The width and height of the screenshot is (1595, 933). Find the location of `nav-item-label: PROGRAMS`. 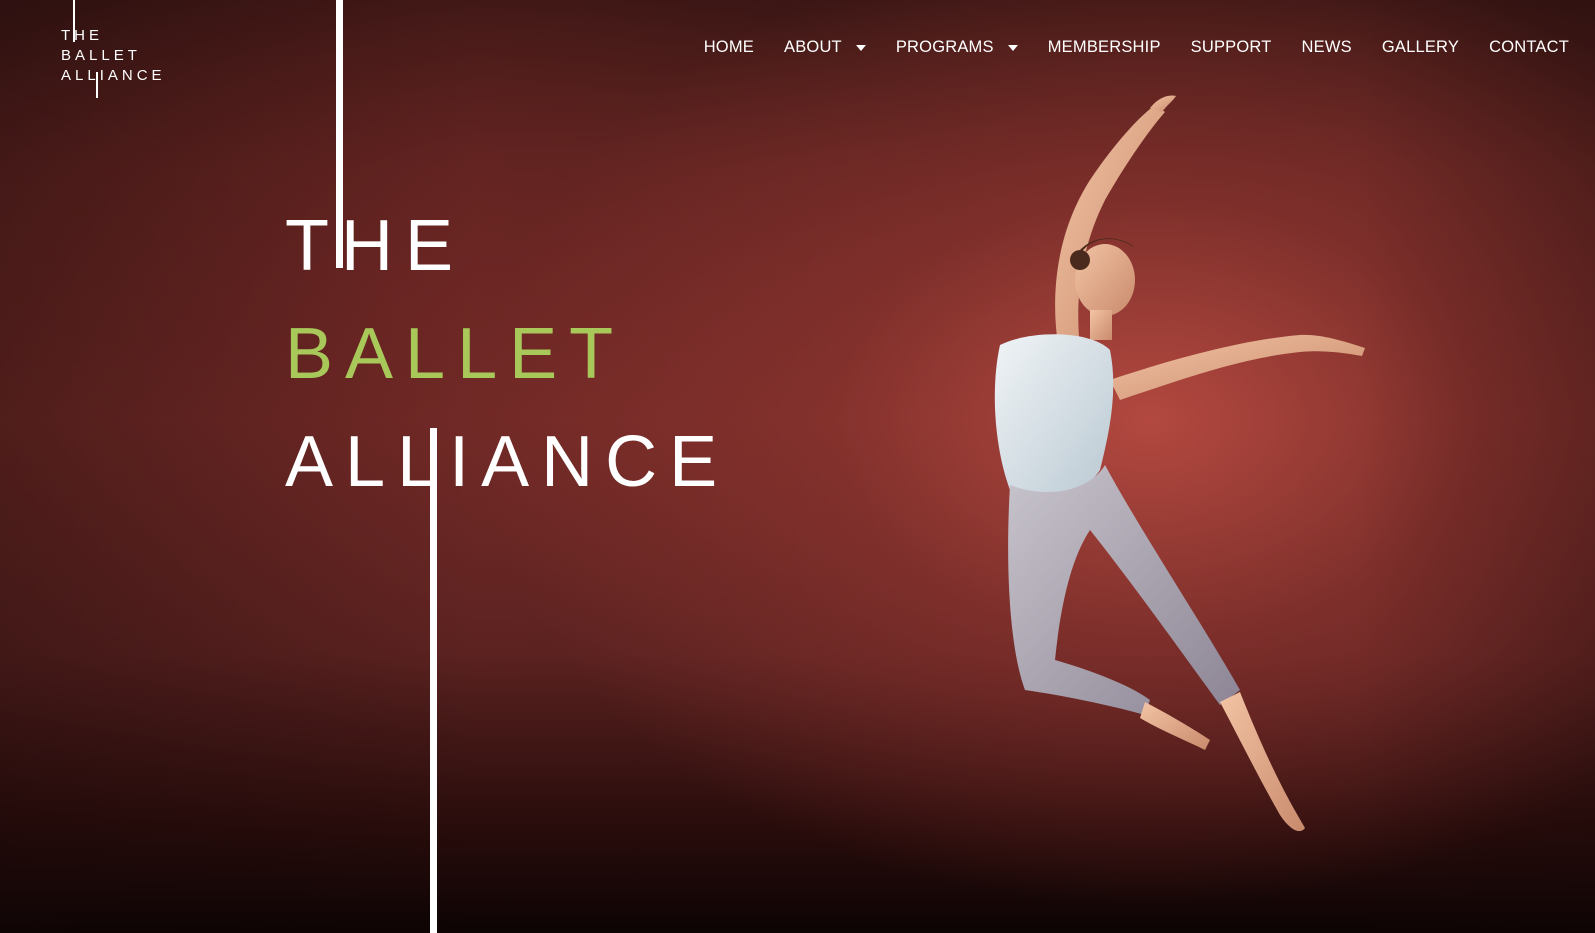

nav-item-label: PROGRAMS is located at coordinates (944, 47).